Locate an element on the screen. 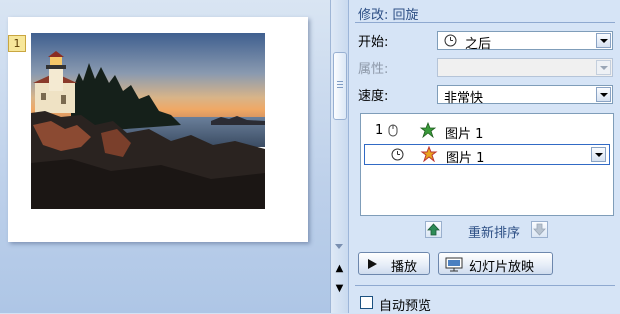 This screenshot has width=620, height=314. autopreview-label: 自动预览 is located at coordinates (405, 304).